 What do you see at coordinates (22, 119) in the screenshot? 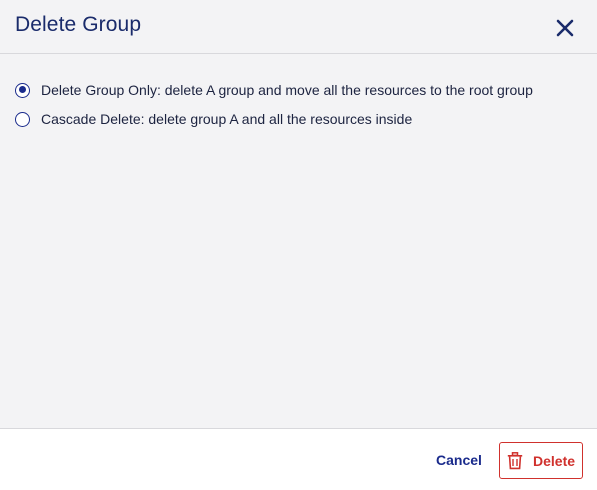
I see `radio-cascade-delete` at bounding box center [22, 119].